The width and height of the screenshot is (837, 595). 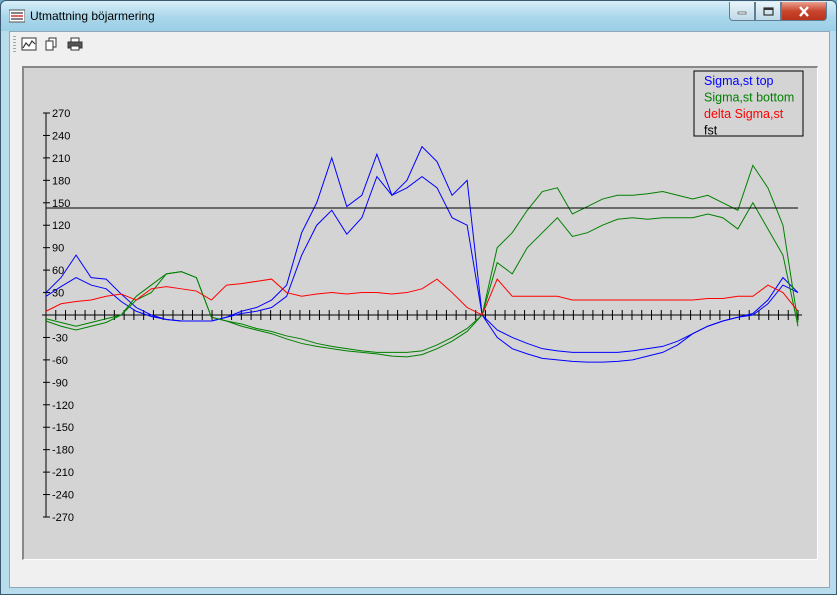 What do you see at coordinates (58, 294) in the screenshot?
I see `y-tick-label: 30` at bounding box center [58, 294].